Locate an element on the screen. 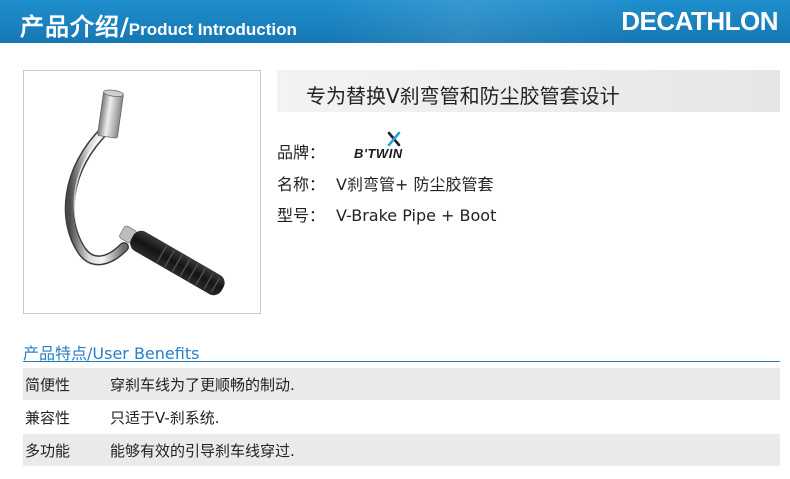 The height and width of the screenshot is (479, 790). section-title-zh: 产品介绍 is located at coordinates (70, 27).